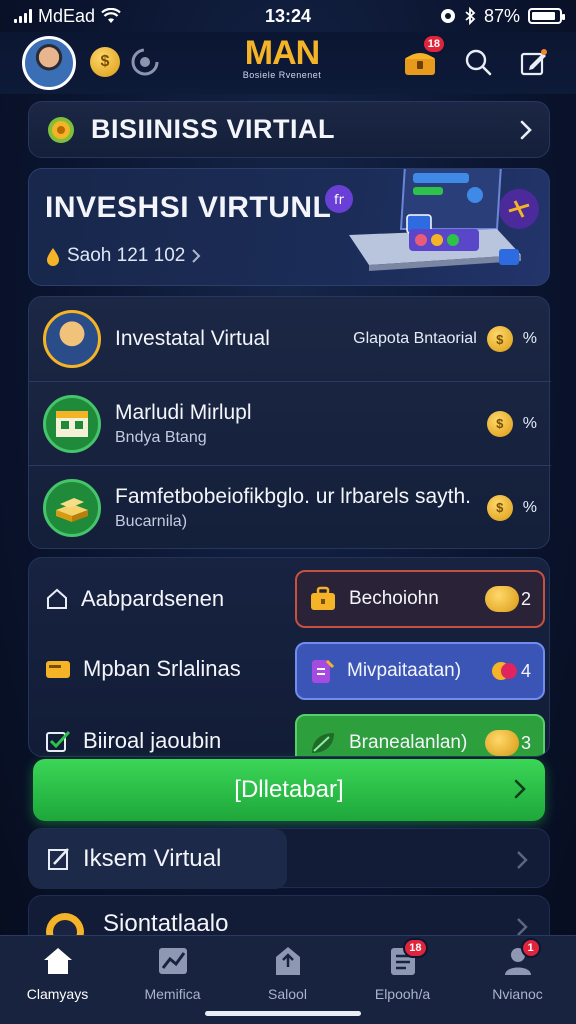 Image resolution: width=576 pixels, height=1024 pixels. Describe the element at coordinates (504, 671) in the screenshot. I see `gem-icon` at that location.